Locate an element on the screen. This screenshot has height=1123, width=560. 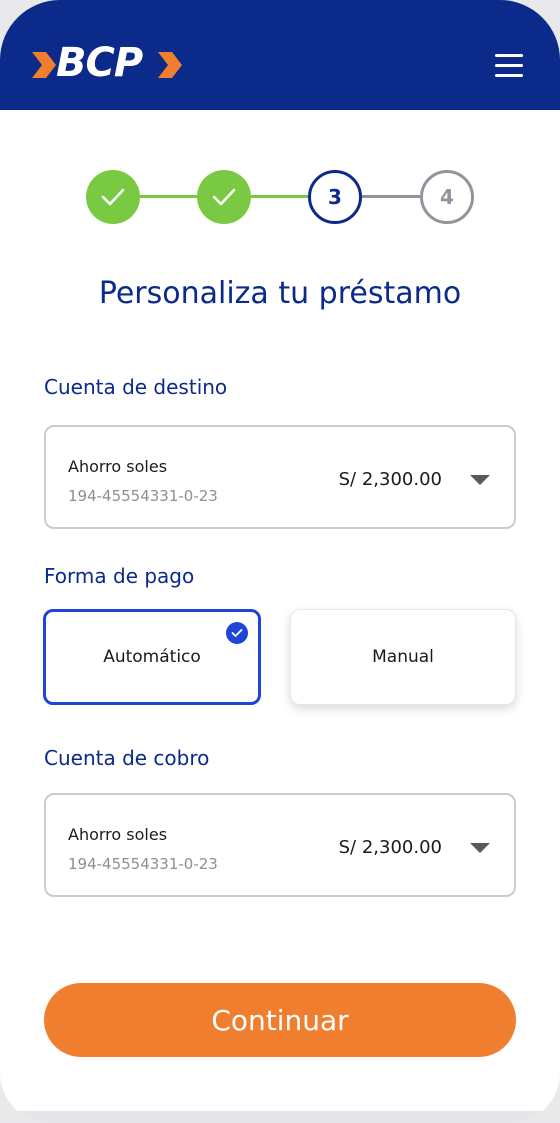
logo-chevron-right-icon is located at coordinates (170, 65).